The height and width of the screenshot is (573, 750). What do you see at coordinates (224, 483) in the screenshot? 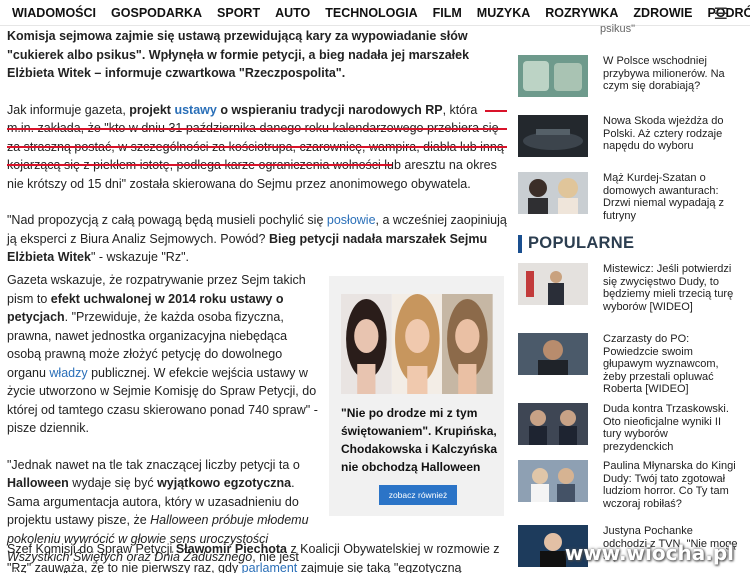
I see `text-segment: wyjątkowo egzotyczna` at bounding box center [224, 483].